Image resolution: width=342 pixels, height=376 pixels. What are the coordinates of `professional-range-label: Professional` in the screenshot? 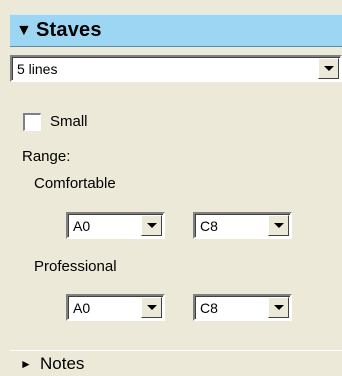 It's located at (75, 266).